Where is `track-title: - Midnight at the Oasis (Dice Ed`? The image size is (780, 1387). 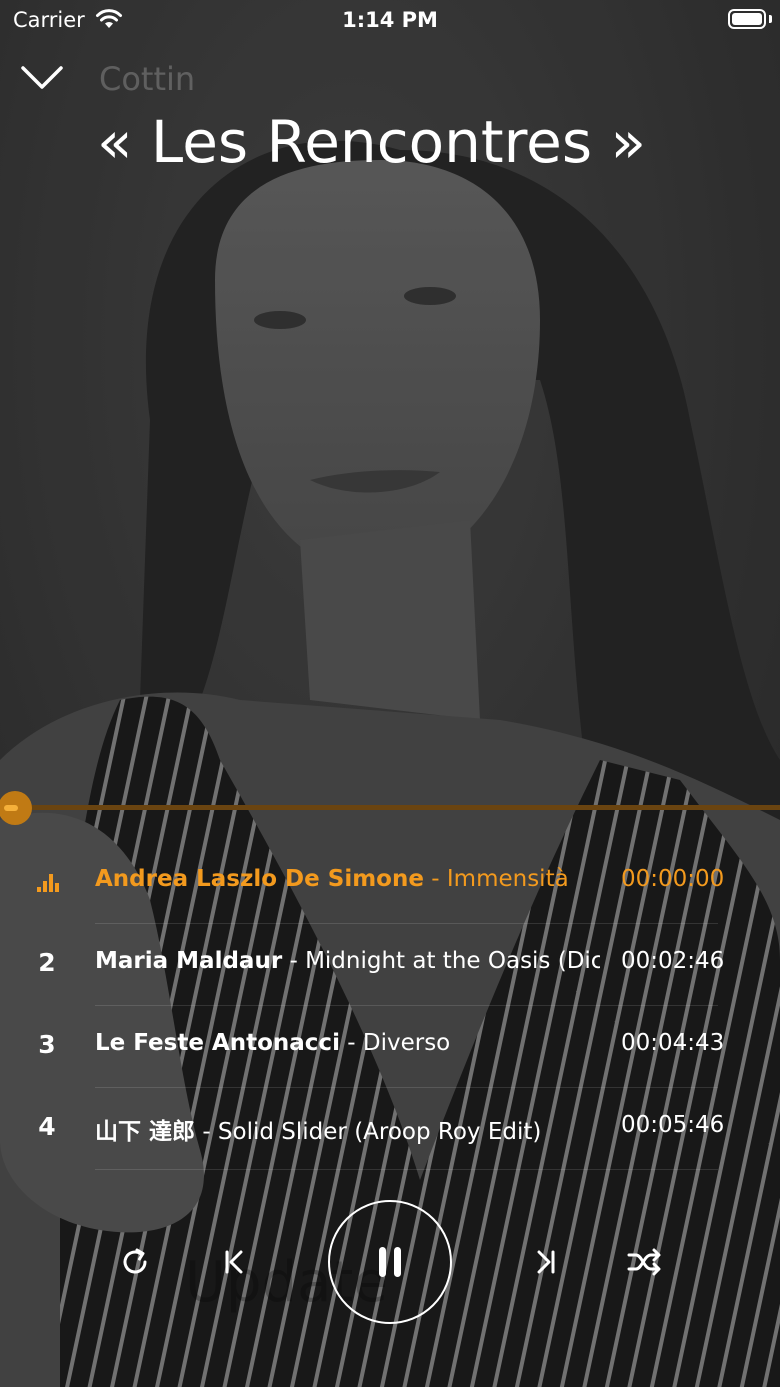 track-title: - Midnight at the Oasis (Dice Ed is located at coordinates (444, 961).